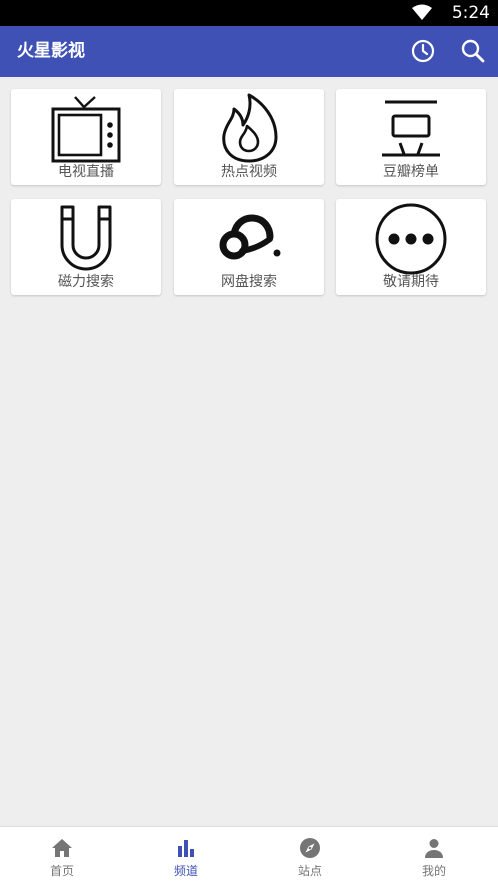 This screenshot has height=886, width=498. What do you see at coordinates (250, 128) in the screenshot?
I see `flame-icon` at bounding box center [250, 128].